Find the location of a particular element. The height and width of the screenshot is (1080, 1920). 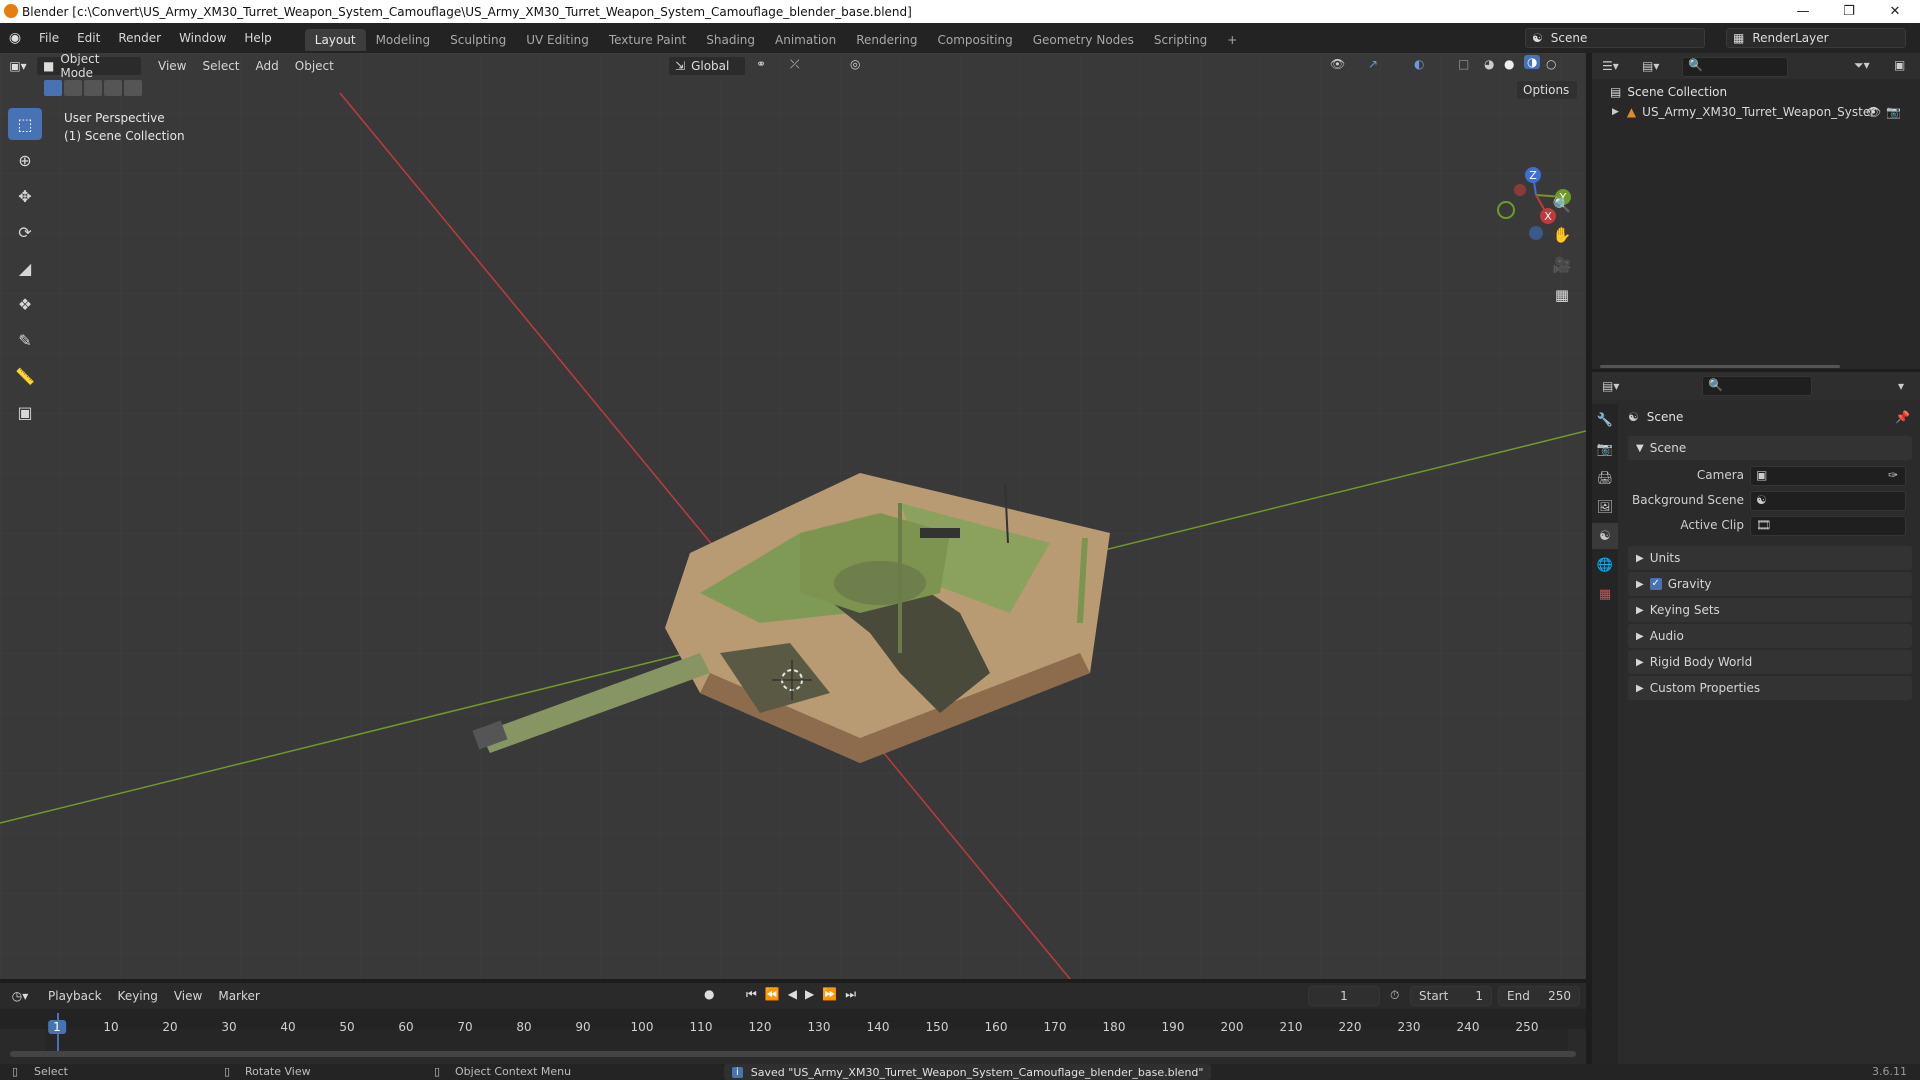

menu-edit: Edit is located at coordinates (88, 38).